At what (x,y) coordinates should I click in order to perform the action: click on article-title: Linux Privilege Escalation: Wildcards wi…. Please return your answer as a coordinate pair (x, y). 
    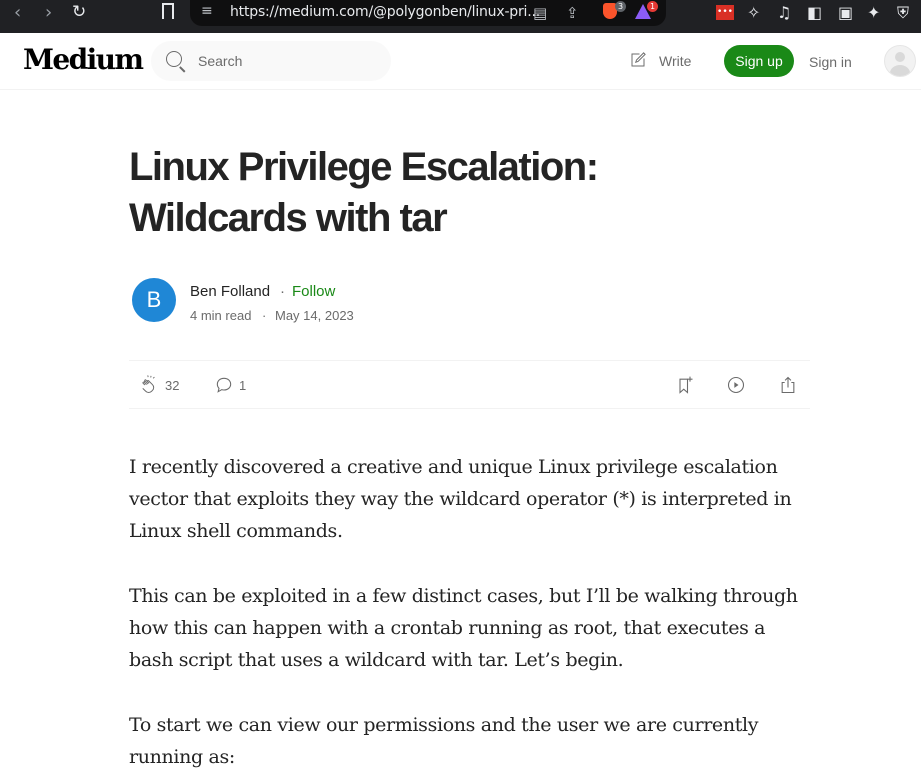
    Looking at the image, I should click on (364, 192).